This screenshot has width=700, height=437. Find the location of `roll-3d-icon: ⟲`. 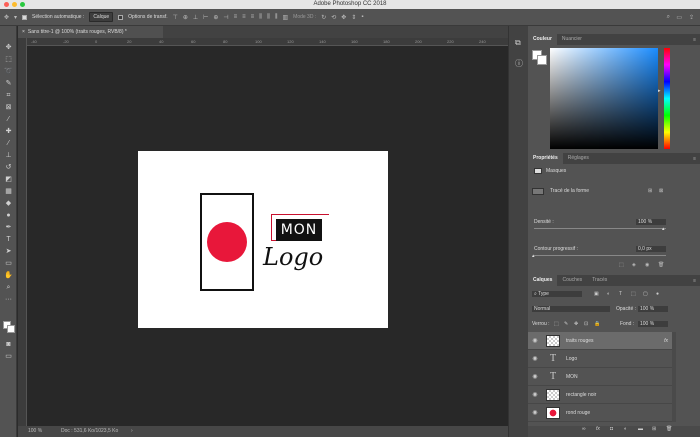

roll-3d-icon: ⟲ is located at coordinates (333, 17).